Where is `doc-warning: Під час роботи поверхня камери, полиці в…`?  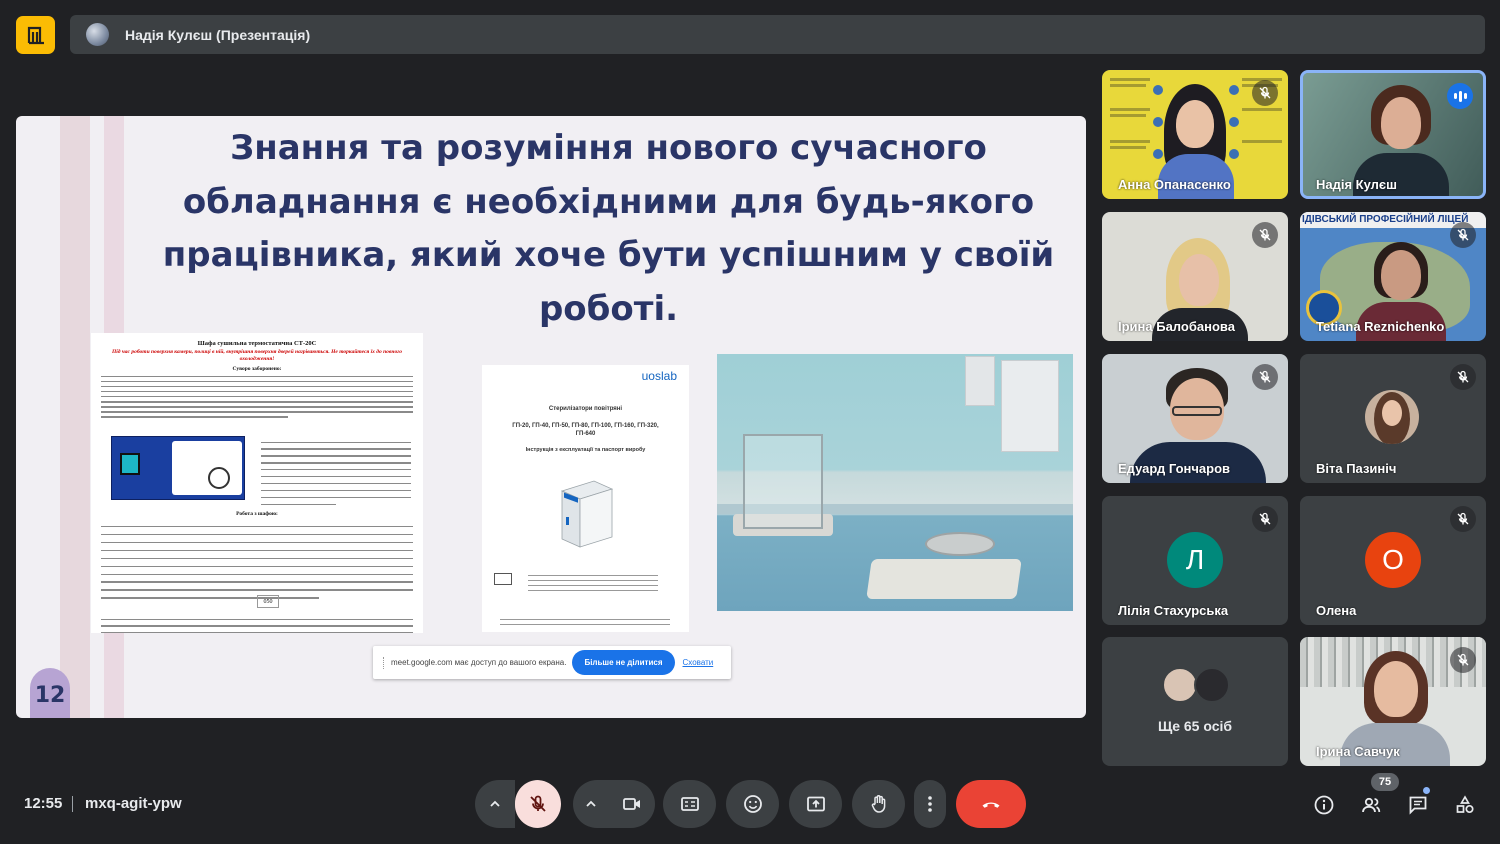
doc-warning: Під час роботи поверхня камери, полиці в… is located at coordinates (257, 355).